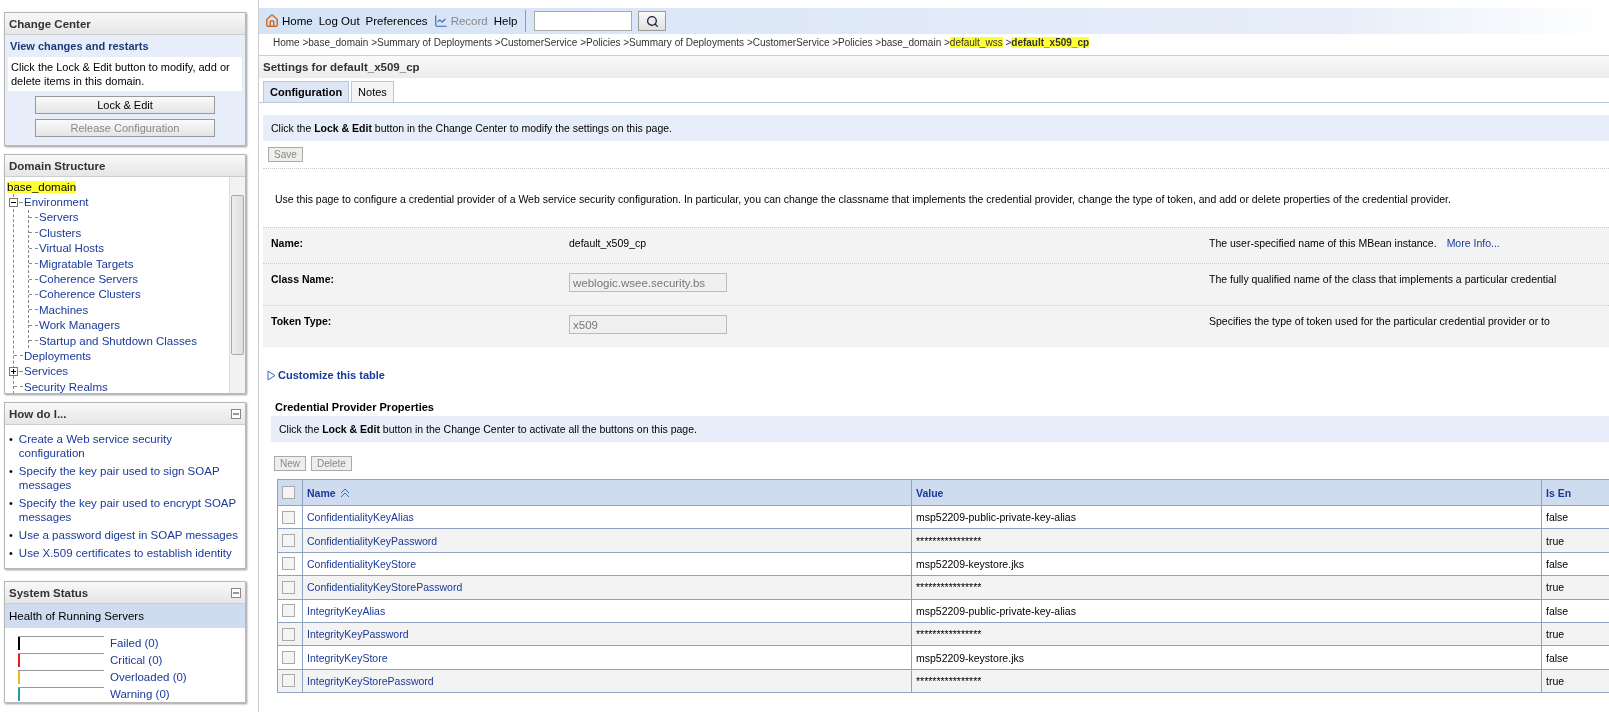  I want to click on toolbar-link: Log Out, so click(339, 21).